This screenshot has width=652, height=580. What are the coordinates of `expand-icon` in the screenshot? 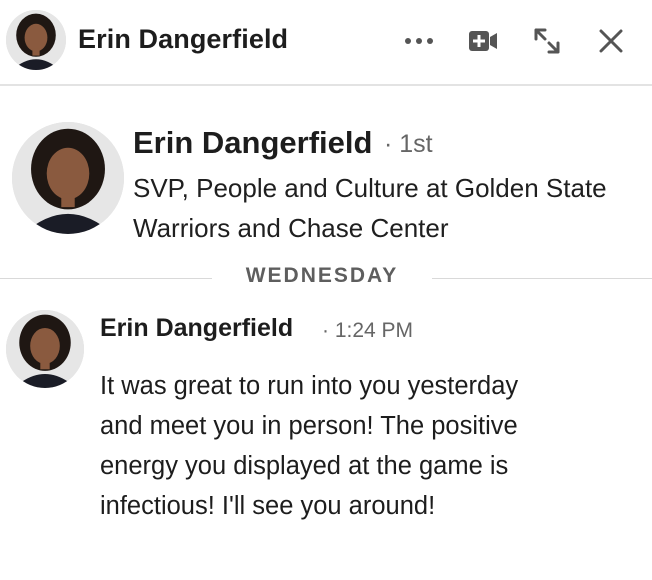 It's located at (547, 41).